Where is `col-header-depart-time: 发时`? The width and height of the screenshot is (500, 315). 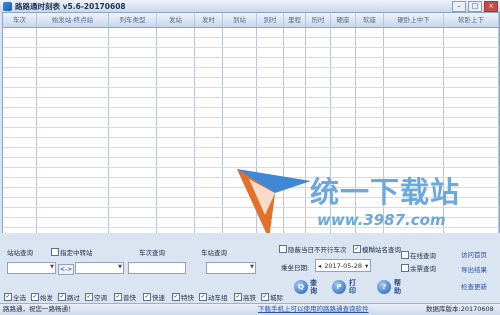
col-header-depart-time: 发时 is located at coordinates (209, 20).